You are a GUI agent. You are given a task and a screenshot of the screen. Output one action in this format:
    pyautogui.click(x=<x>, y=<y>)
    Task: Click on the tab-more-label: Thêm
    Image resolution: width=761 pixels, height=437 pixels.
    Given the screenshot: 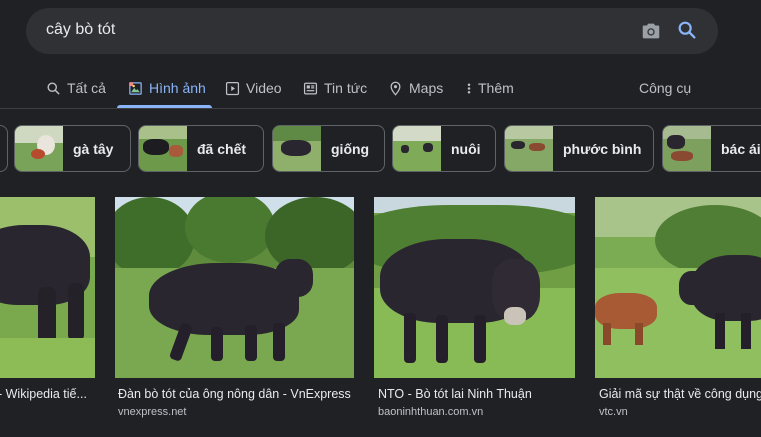 What is the action you would take?
    pyautogui.click(x=496, y=88)
    